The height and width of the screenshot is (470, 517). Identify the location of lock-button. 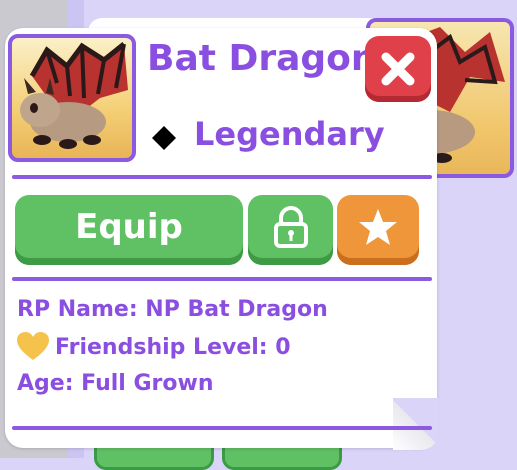
(290, 230).